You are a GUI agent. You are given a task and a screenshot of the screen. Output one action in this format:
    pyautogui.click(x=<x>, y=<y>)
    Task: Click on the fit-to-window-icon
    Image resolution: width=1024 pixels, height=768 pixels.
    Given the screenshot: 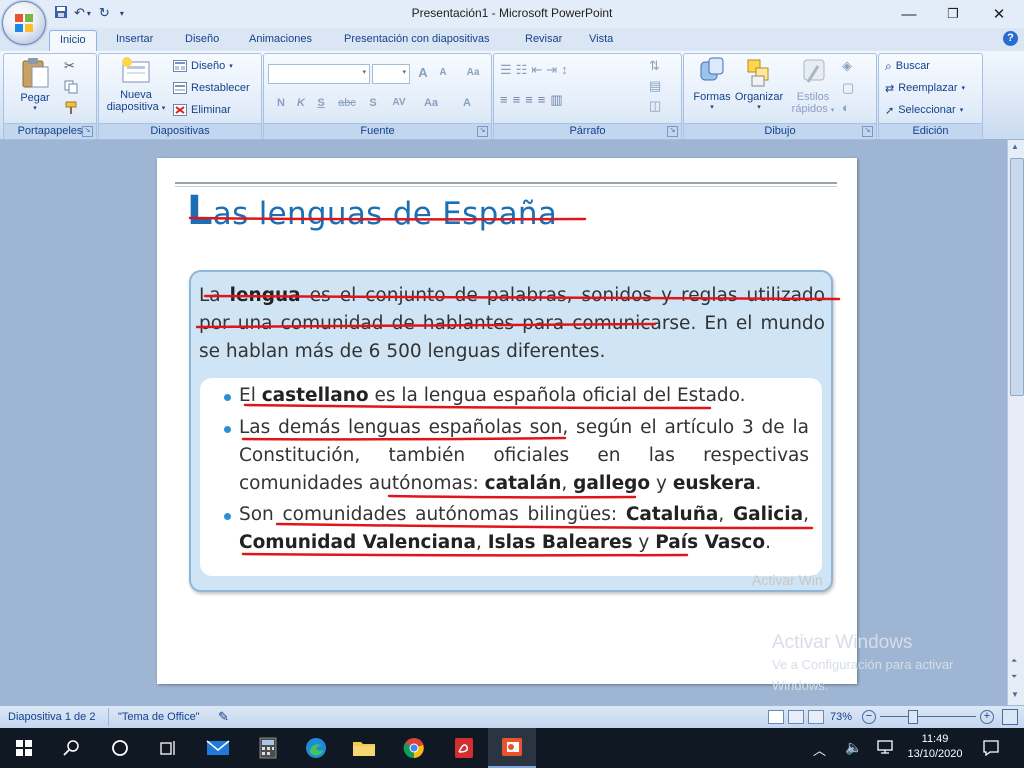 What is the action you would take?
    pyautogui.click(x=1010, y=717)
    